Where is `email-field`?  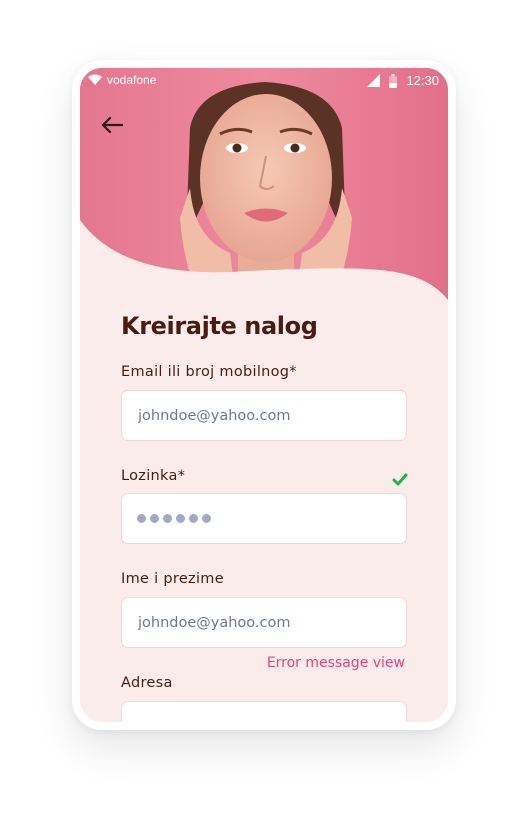
email-field is located at coordinates (264, 415).